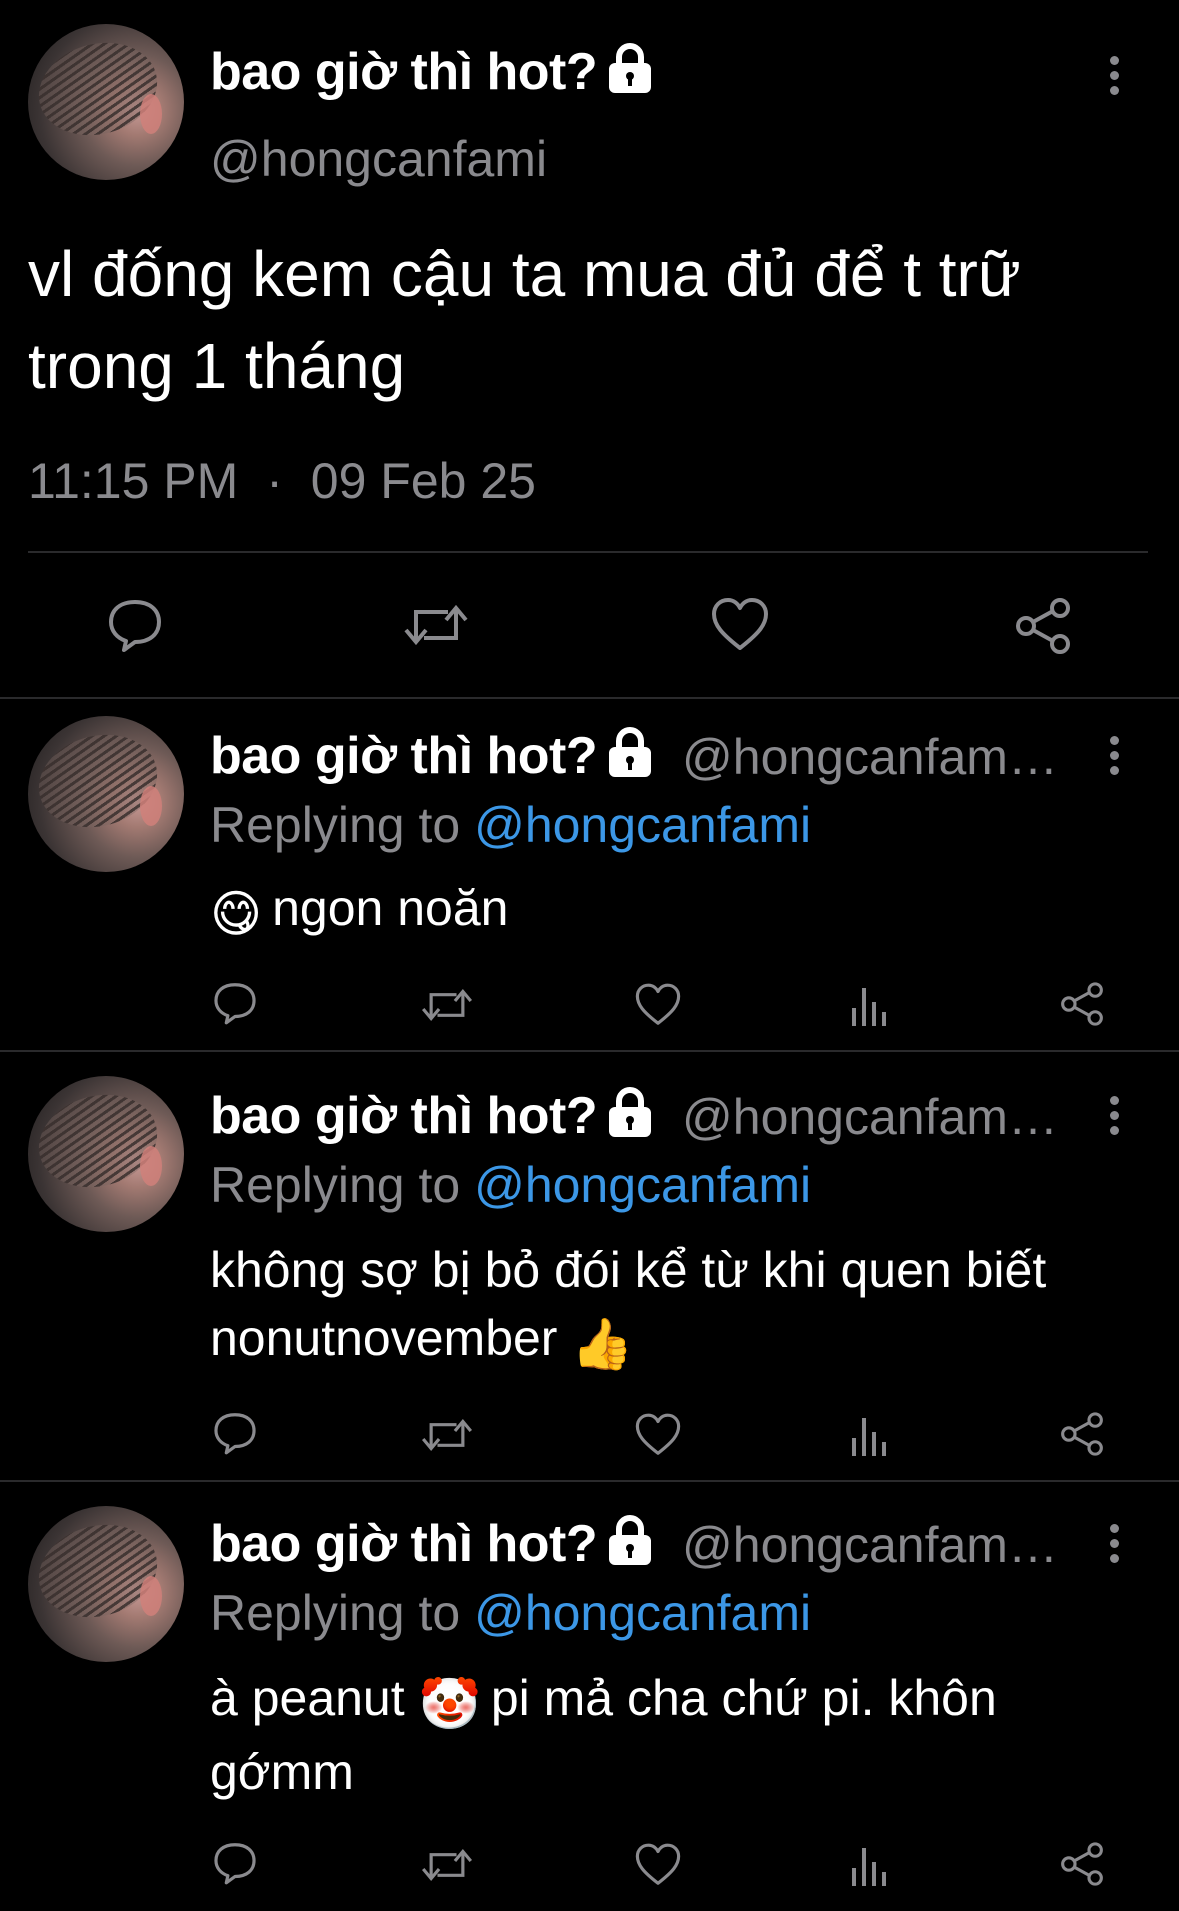 The image size is (1179, 1911). Describe the element at coordinates (378, 159) in the screenshot. I see `handle: @hongcanfami` at that location.